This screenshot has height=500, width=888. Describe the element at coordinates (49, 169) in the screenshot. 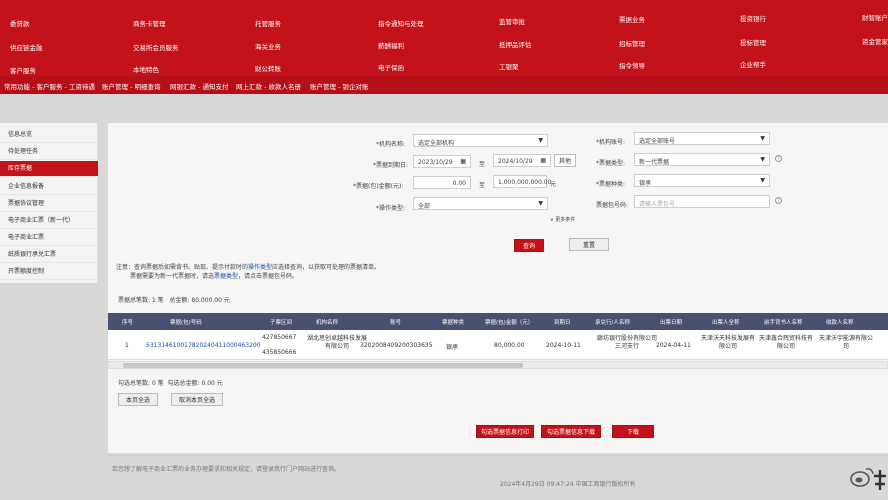

I see `sidebar-item-inventory-bills: 库存票据` at that location.